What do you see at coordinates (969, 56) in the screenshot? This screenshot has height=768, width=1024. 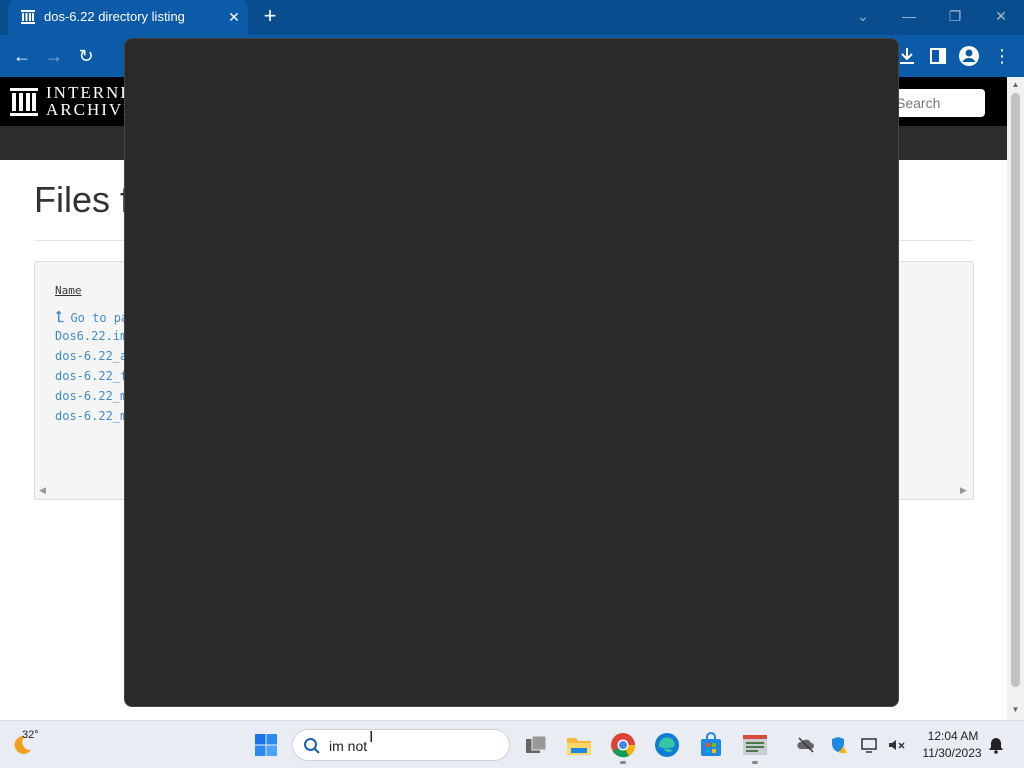 I see `profile-avatar-icon` at bounding box center [969, 56].